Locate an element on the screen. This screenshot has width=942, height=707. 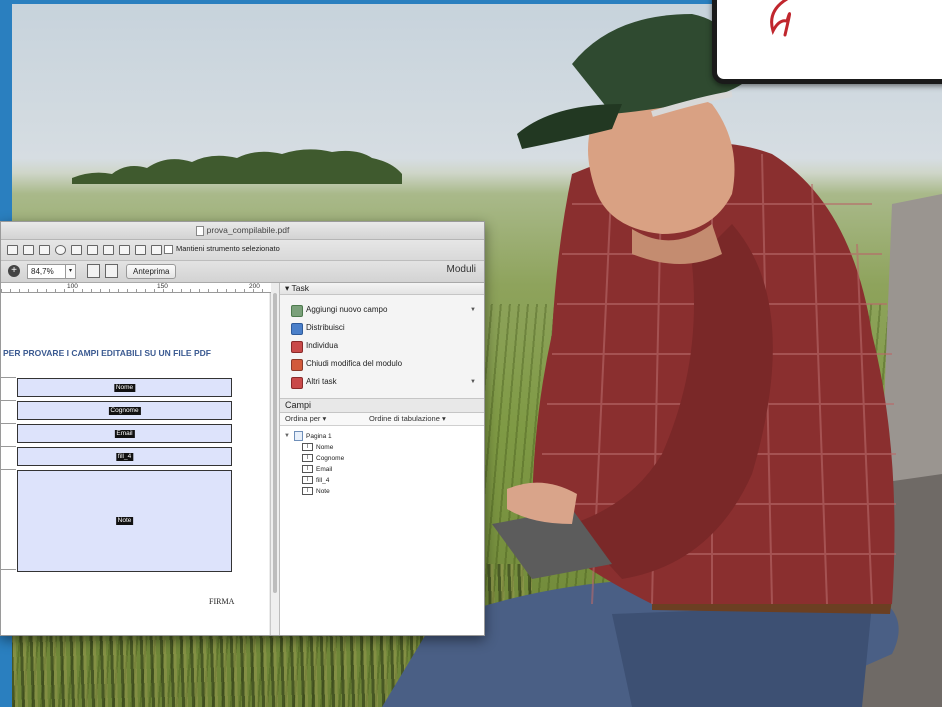
field-label: Cognome is located at coordinates (124, 410).